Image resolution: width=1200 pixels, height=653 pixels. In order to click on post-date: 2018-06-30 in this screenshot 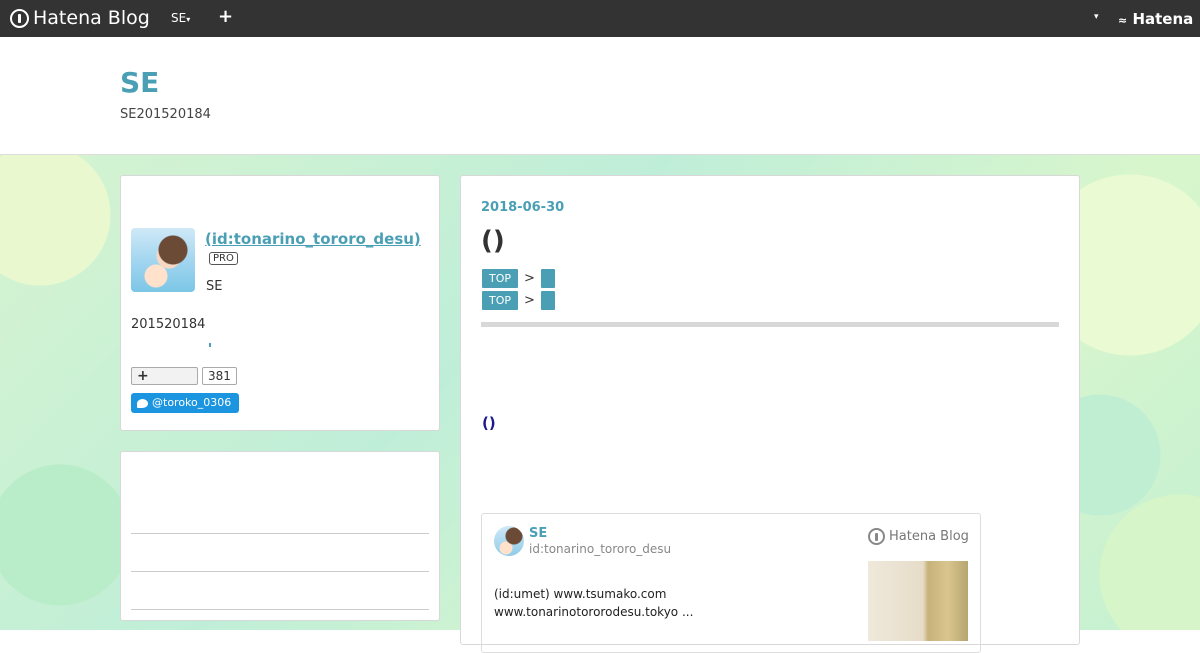, I will do `click(522, 207)`.